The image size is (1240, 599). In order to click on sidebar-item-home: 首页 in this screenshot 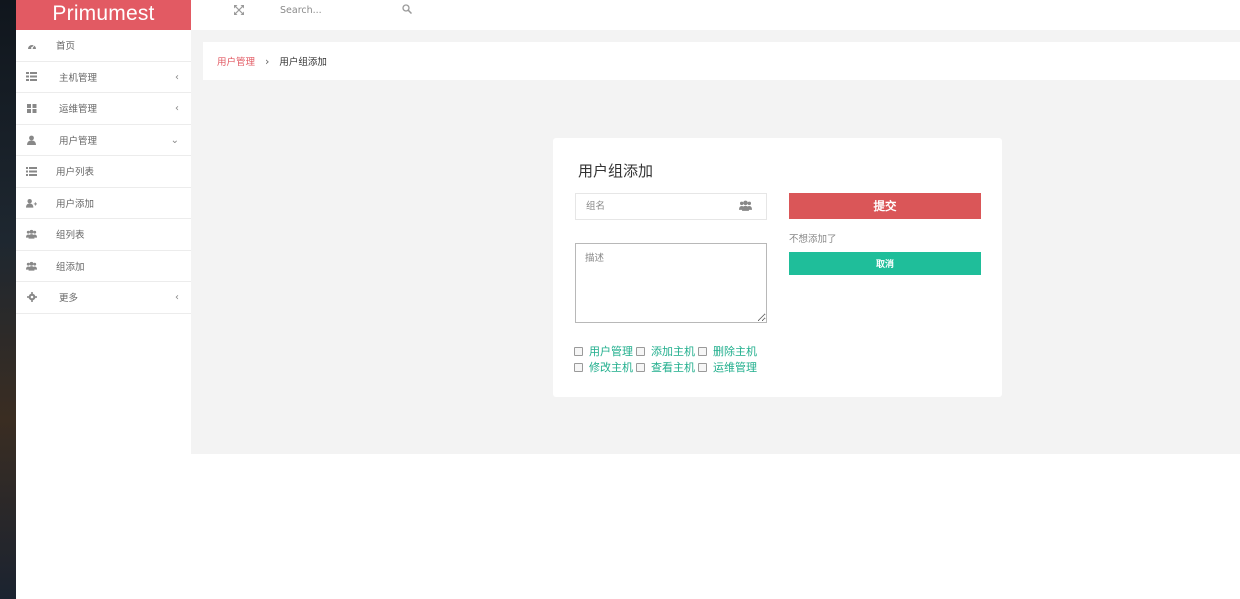, I will do `click(103, 46)`.